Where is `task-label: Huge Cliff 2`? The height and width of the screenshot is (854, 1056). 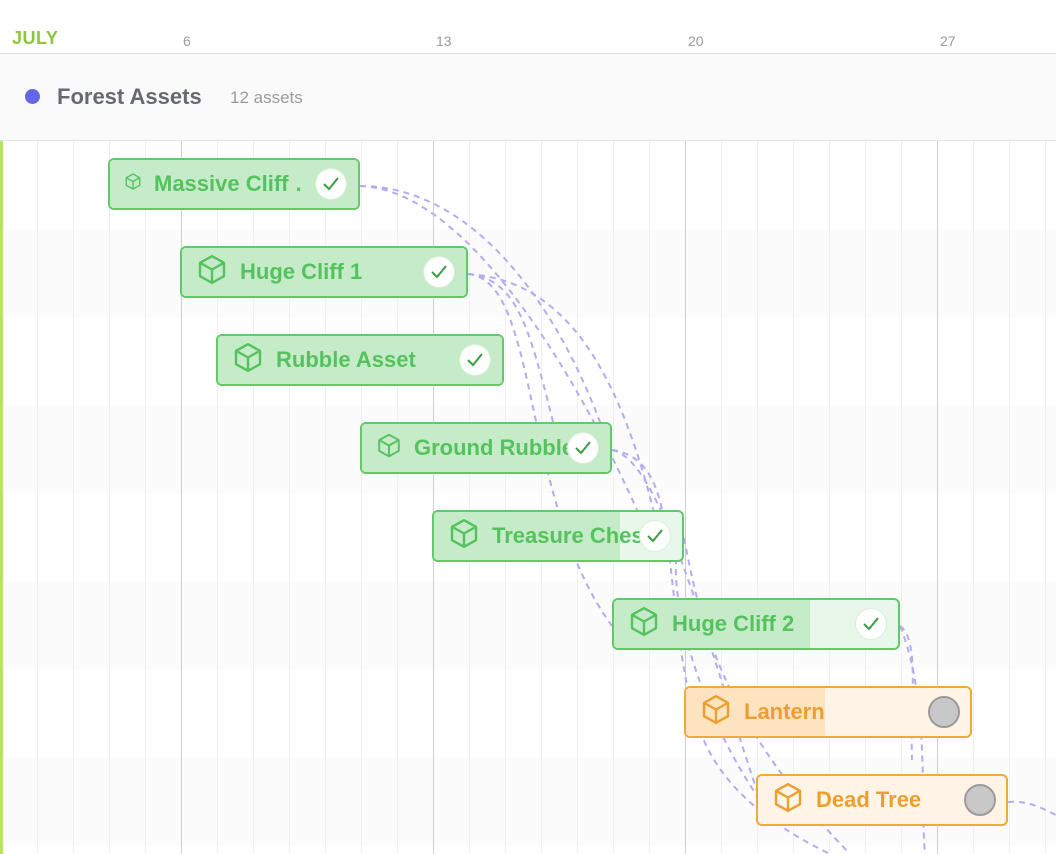
task-label: Huge Cliff 2 is located at coordinates (733, 623).